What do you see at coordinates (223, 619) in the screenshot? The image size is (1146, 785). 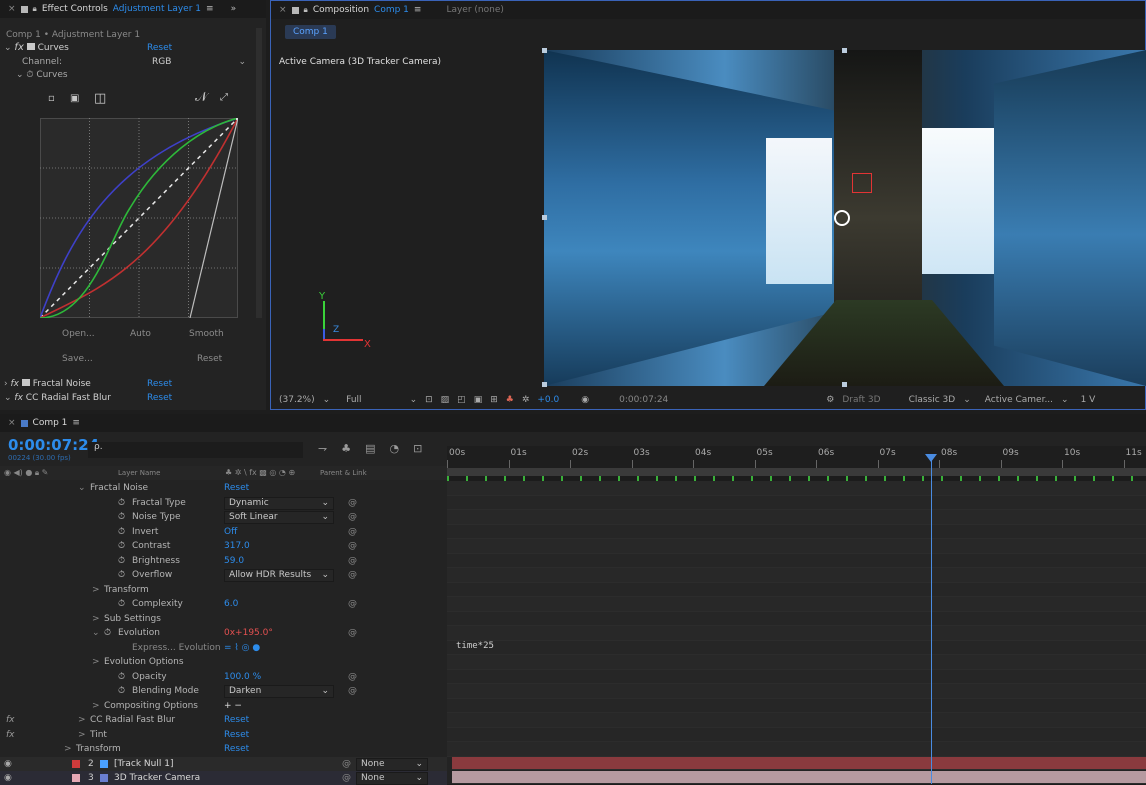 I see `property-row: > Sub Settings` at bounding box center [223, 619].